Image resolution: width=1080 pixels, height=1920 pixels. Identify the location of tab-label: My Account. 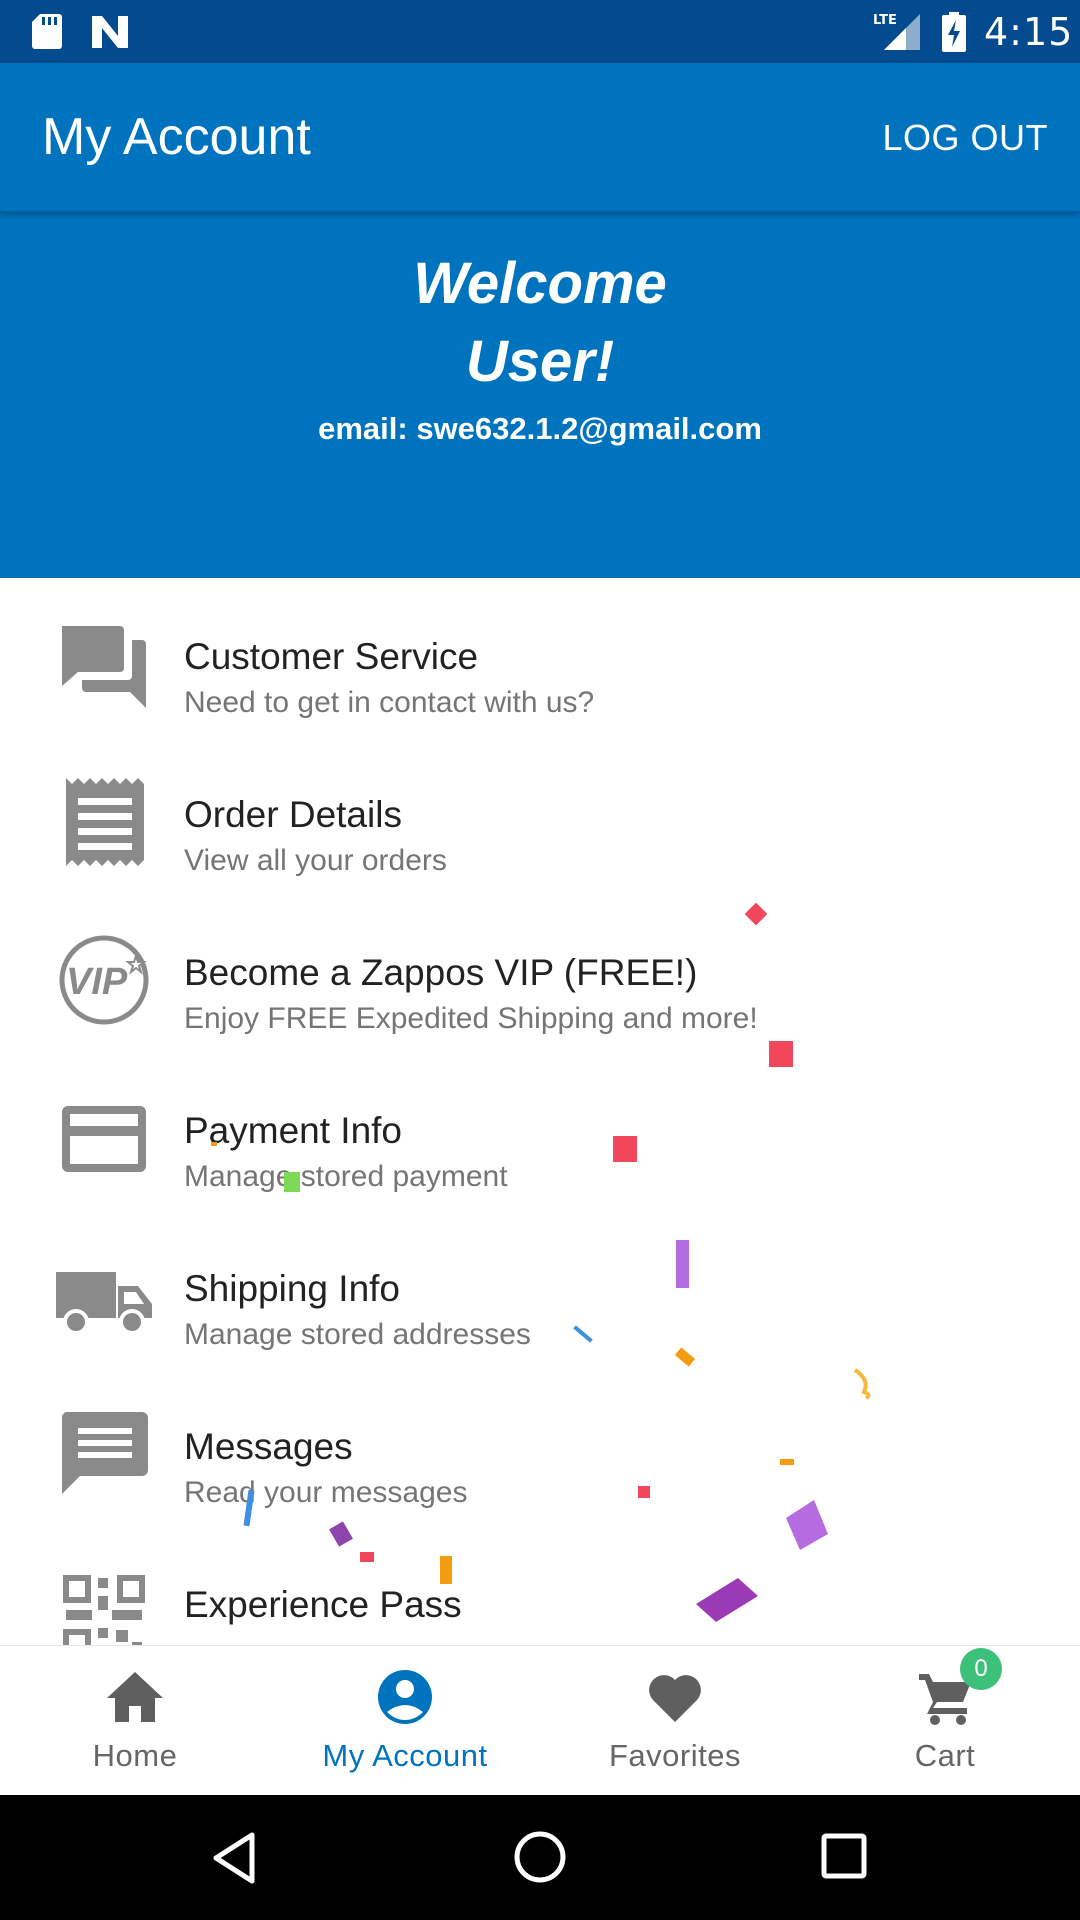
(405, 1755).